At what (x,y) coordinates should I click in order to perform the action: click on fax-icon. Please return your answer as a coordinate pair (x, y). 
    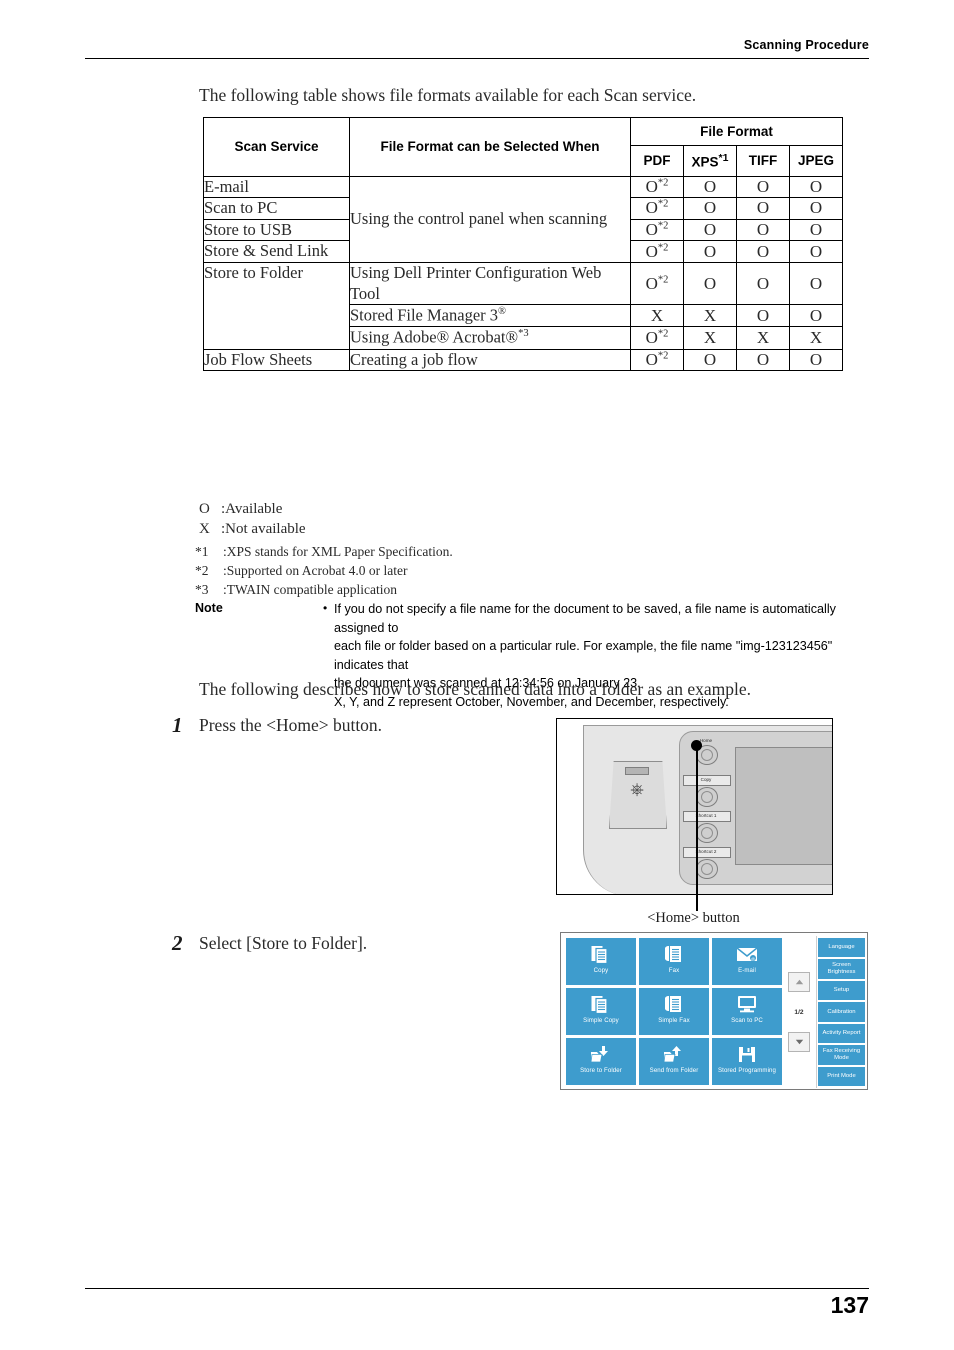
    Looking at the image, I should click on (674, 954).